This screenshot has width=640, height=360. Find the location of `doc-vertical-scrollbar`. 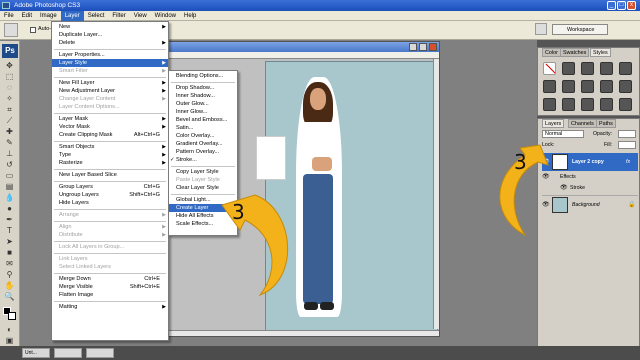

doc-vertical-scrollbar is located at coordinates (436, 194).